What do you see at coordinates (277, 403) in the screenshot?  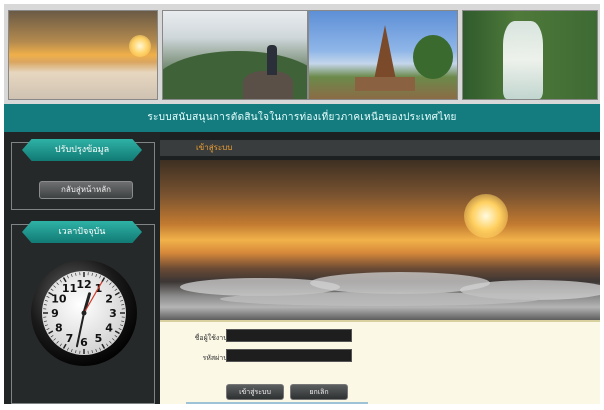 I see `form-divider` at bounding box center [277, 403].